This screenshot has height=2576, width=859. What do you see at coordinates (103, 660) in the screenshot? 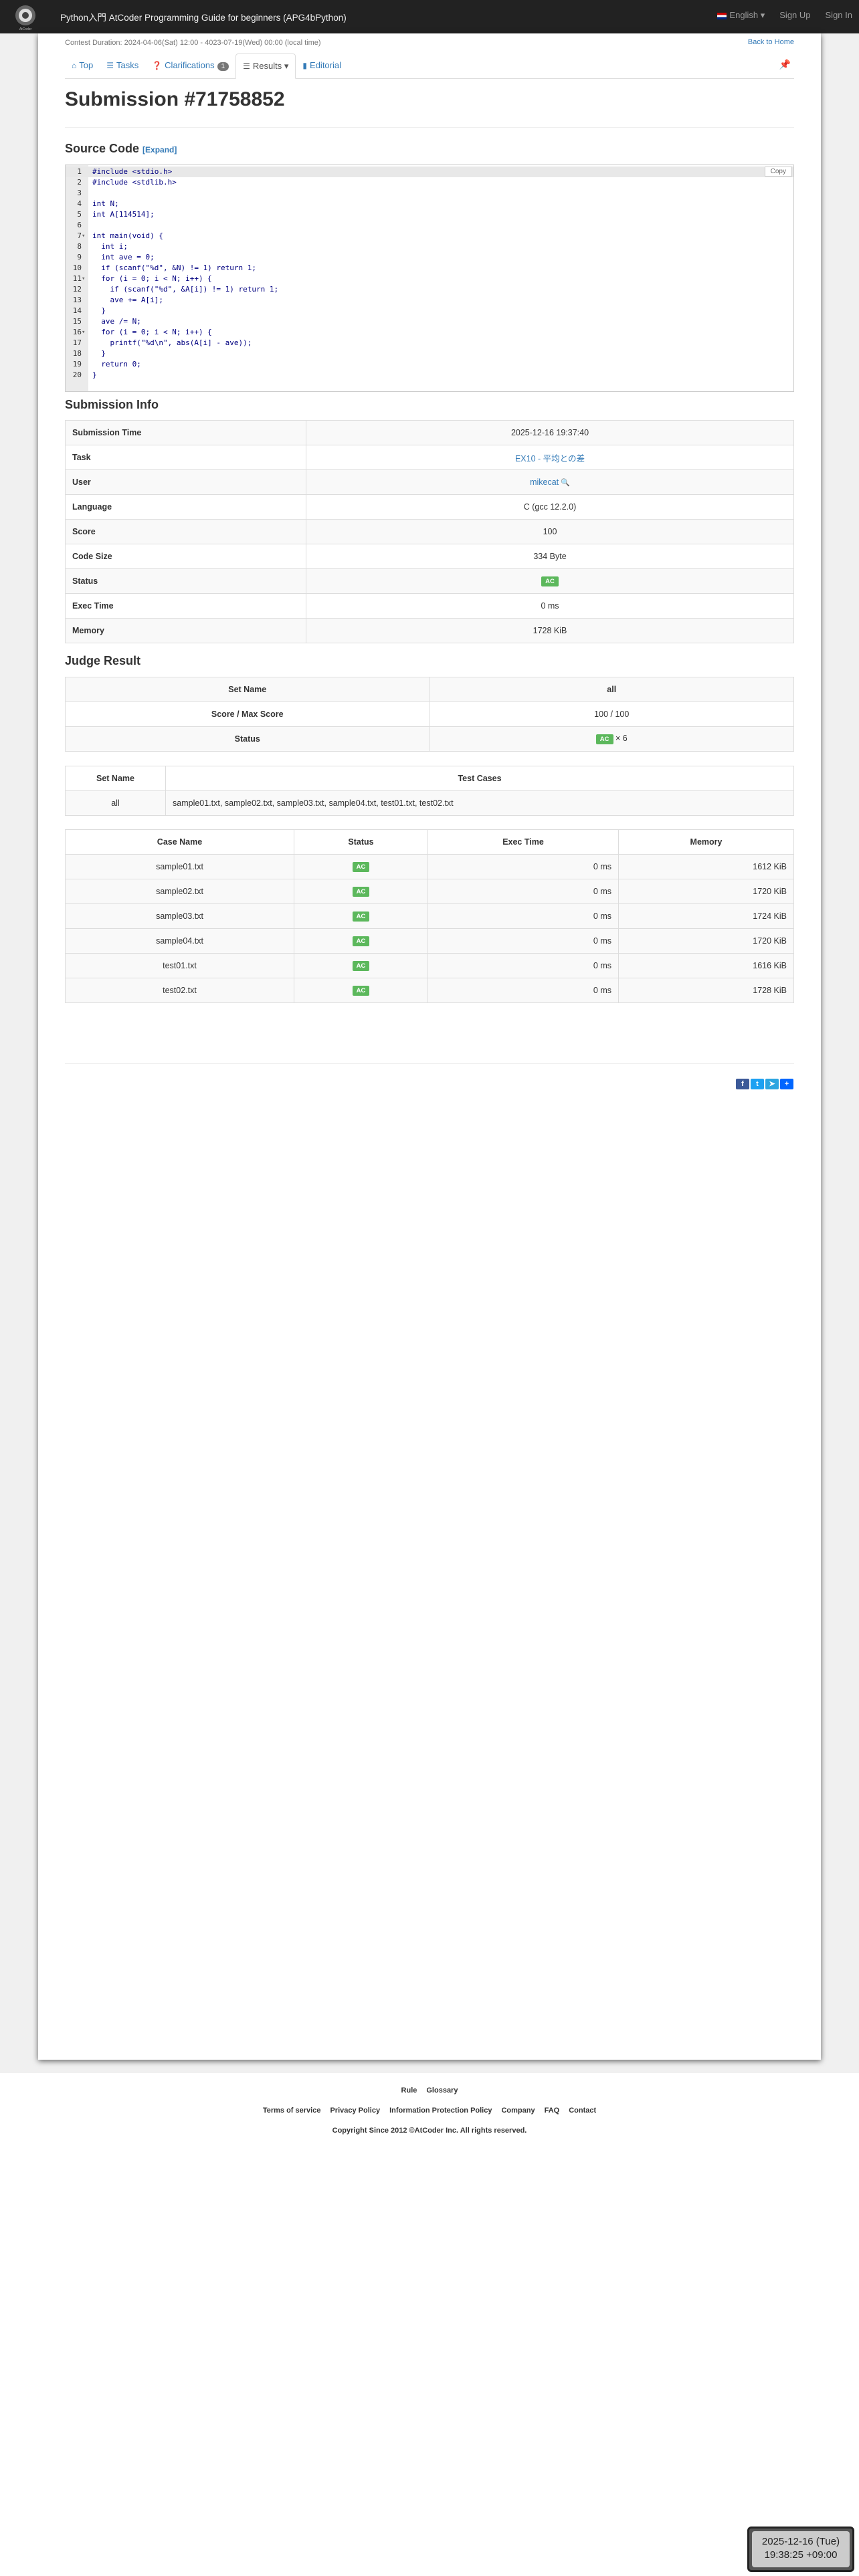
I see `judge-result-heading: Judge Result` at bounding box center [103, 660].